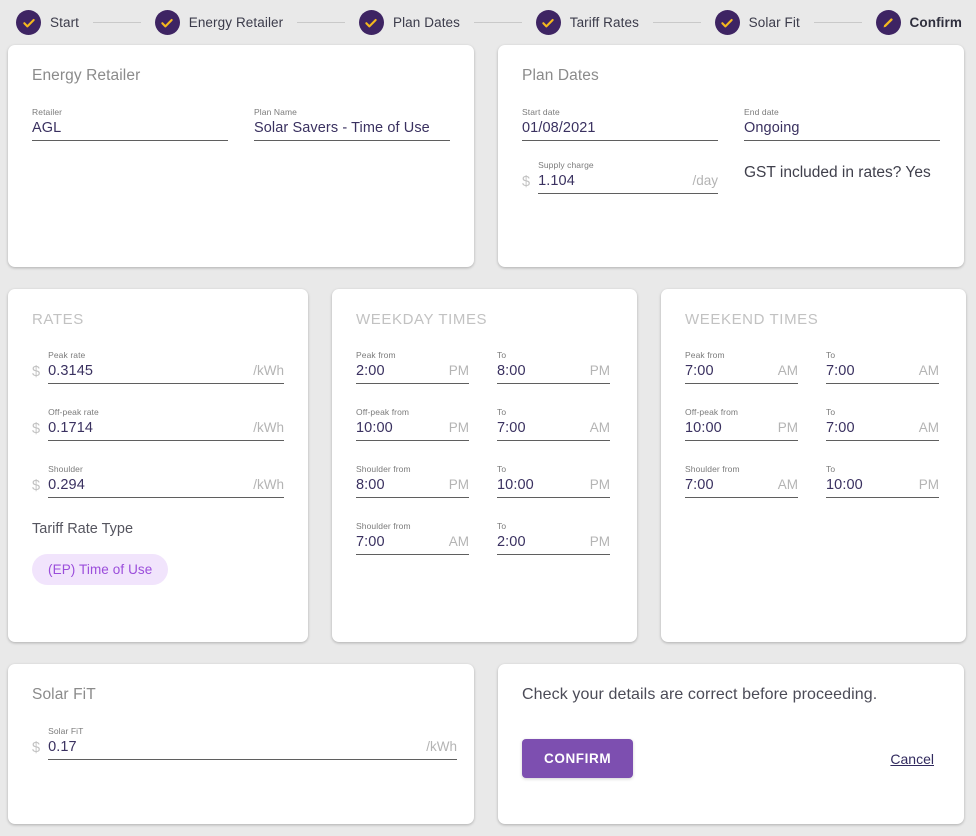 The width and height of the screenshot is (976, 836). Describe the element at coordinates (888, 22) in the screenshot. I see `pencil-icon` at that location.